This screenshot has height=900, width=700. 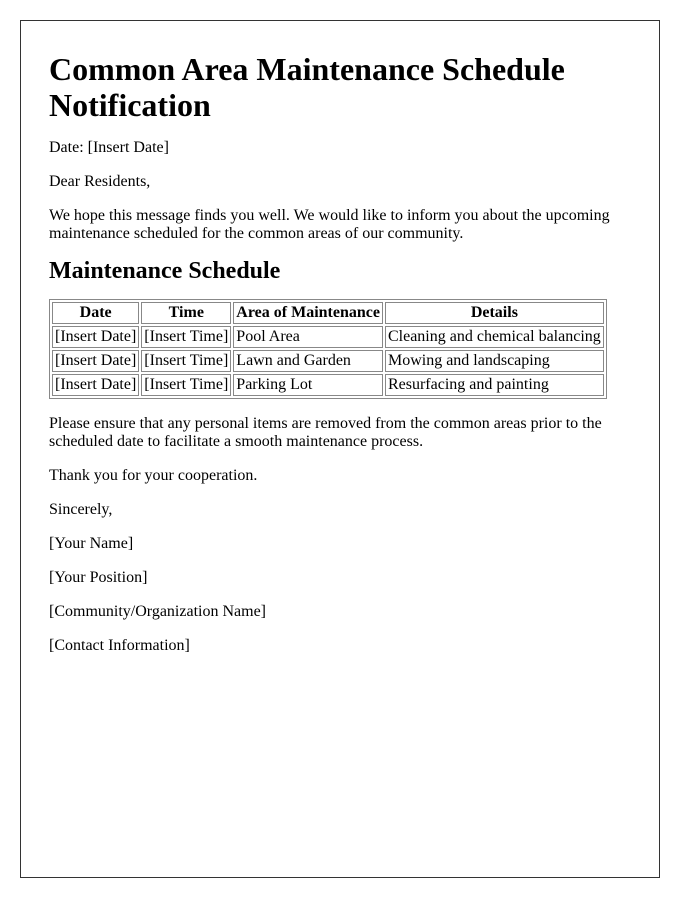 What do you see at coordinates (81, 509) in the screenshot?
I see `closing-line: Sincerely,` at bounding box center [81, 509].